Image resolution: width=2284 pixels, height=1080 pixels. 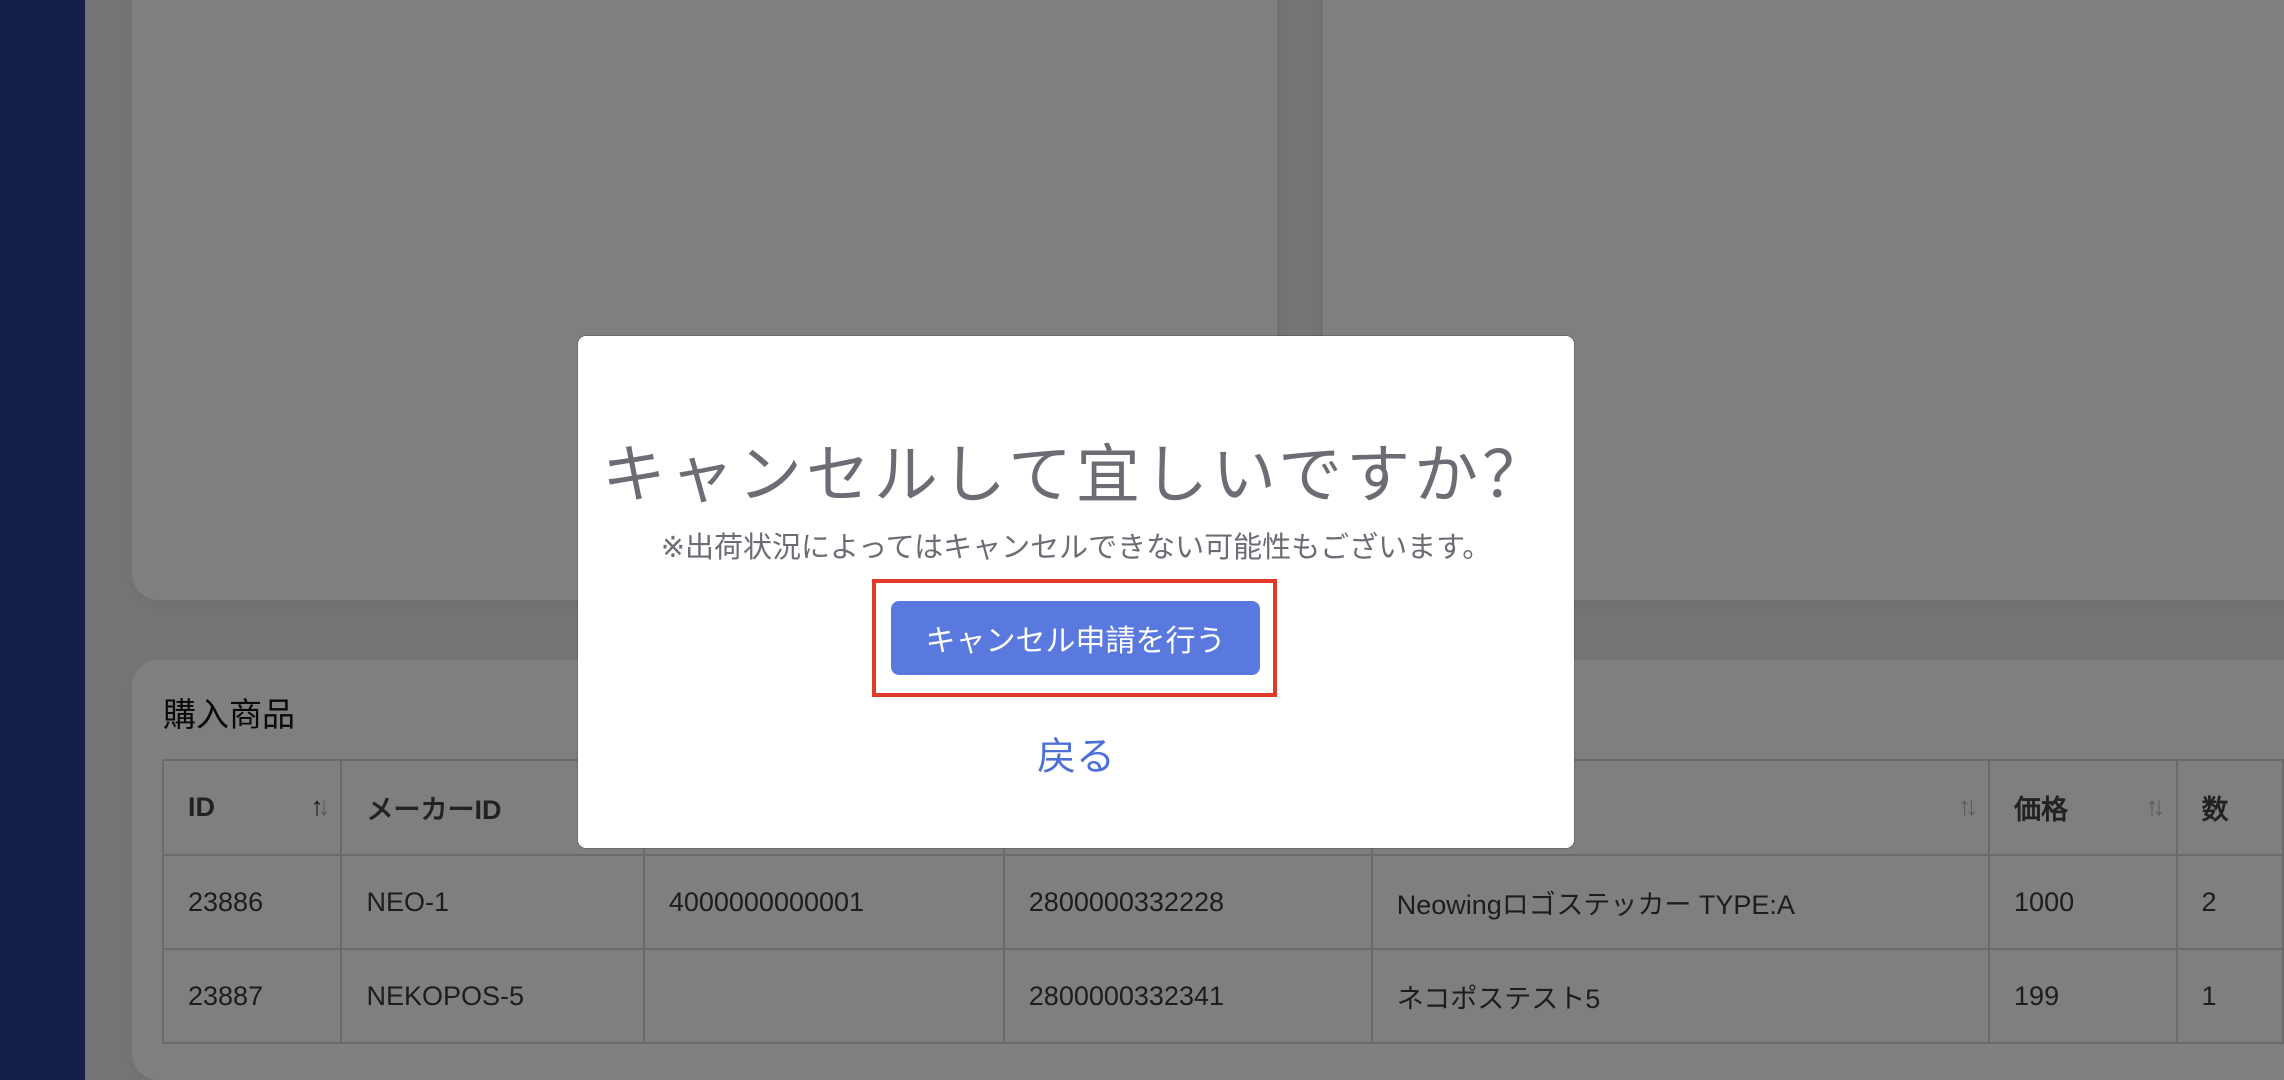 What do you see at coordinates (1075, 638) in the screenshot?
I see `request-cancel-button: キャンセル申請を行う` at bounding box center [1075, 638].